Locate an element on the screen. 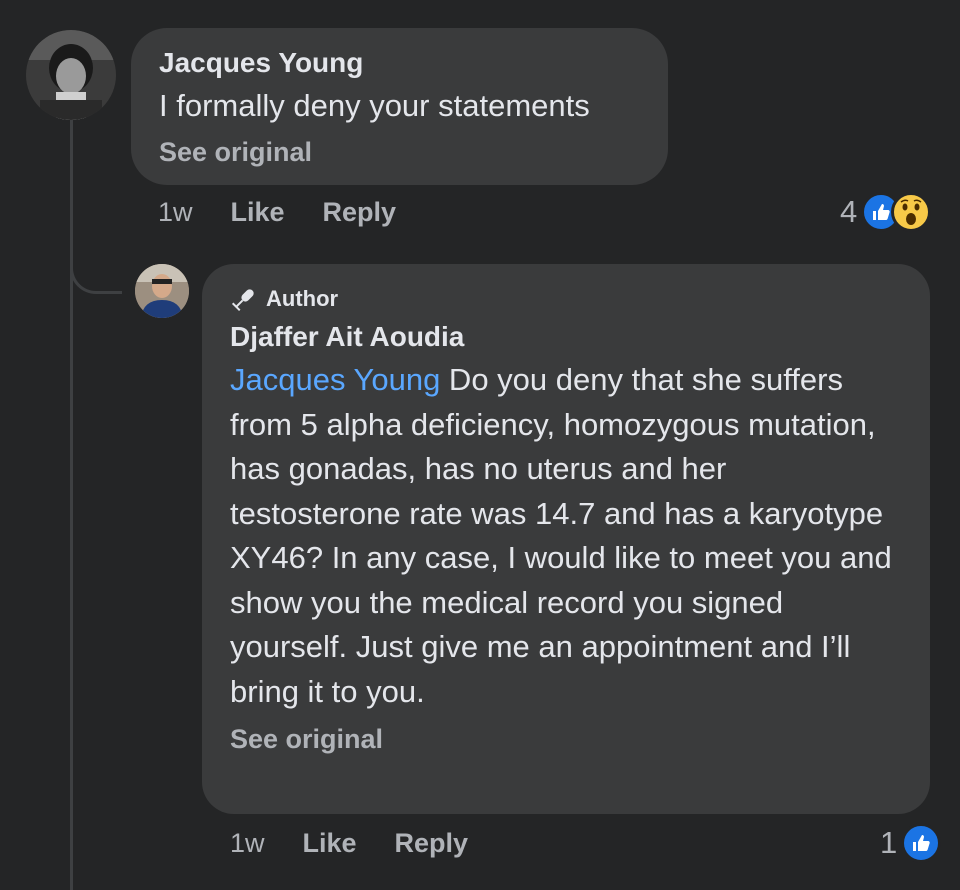 The height and width of the screenshot is (890, 960). comment-time: 1w is located at coordinates (175, 212).